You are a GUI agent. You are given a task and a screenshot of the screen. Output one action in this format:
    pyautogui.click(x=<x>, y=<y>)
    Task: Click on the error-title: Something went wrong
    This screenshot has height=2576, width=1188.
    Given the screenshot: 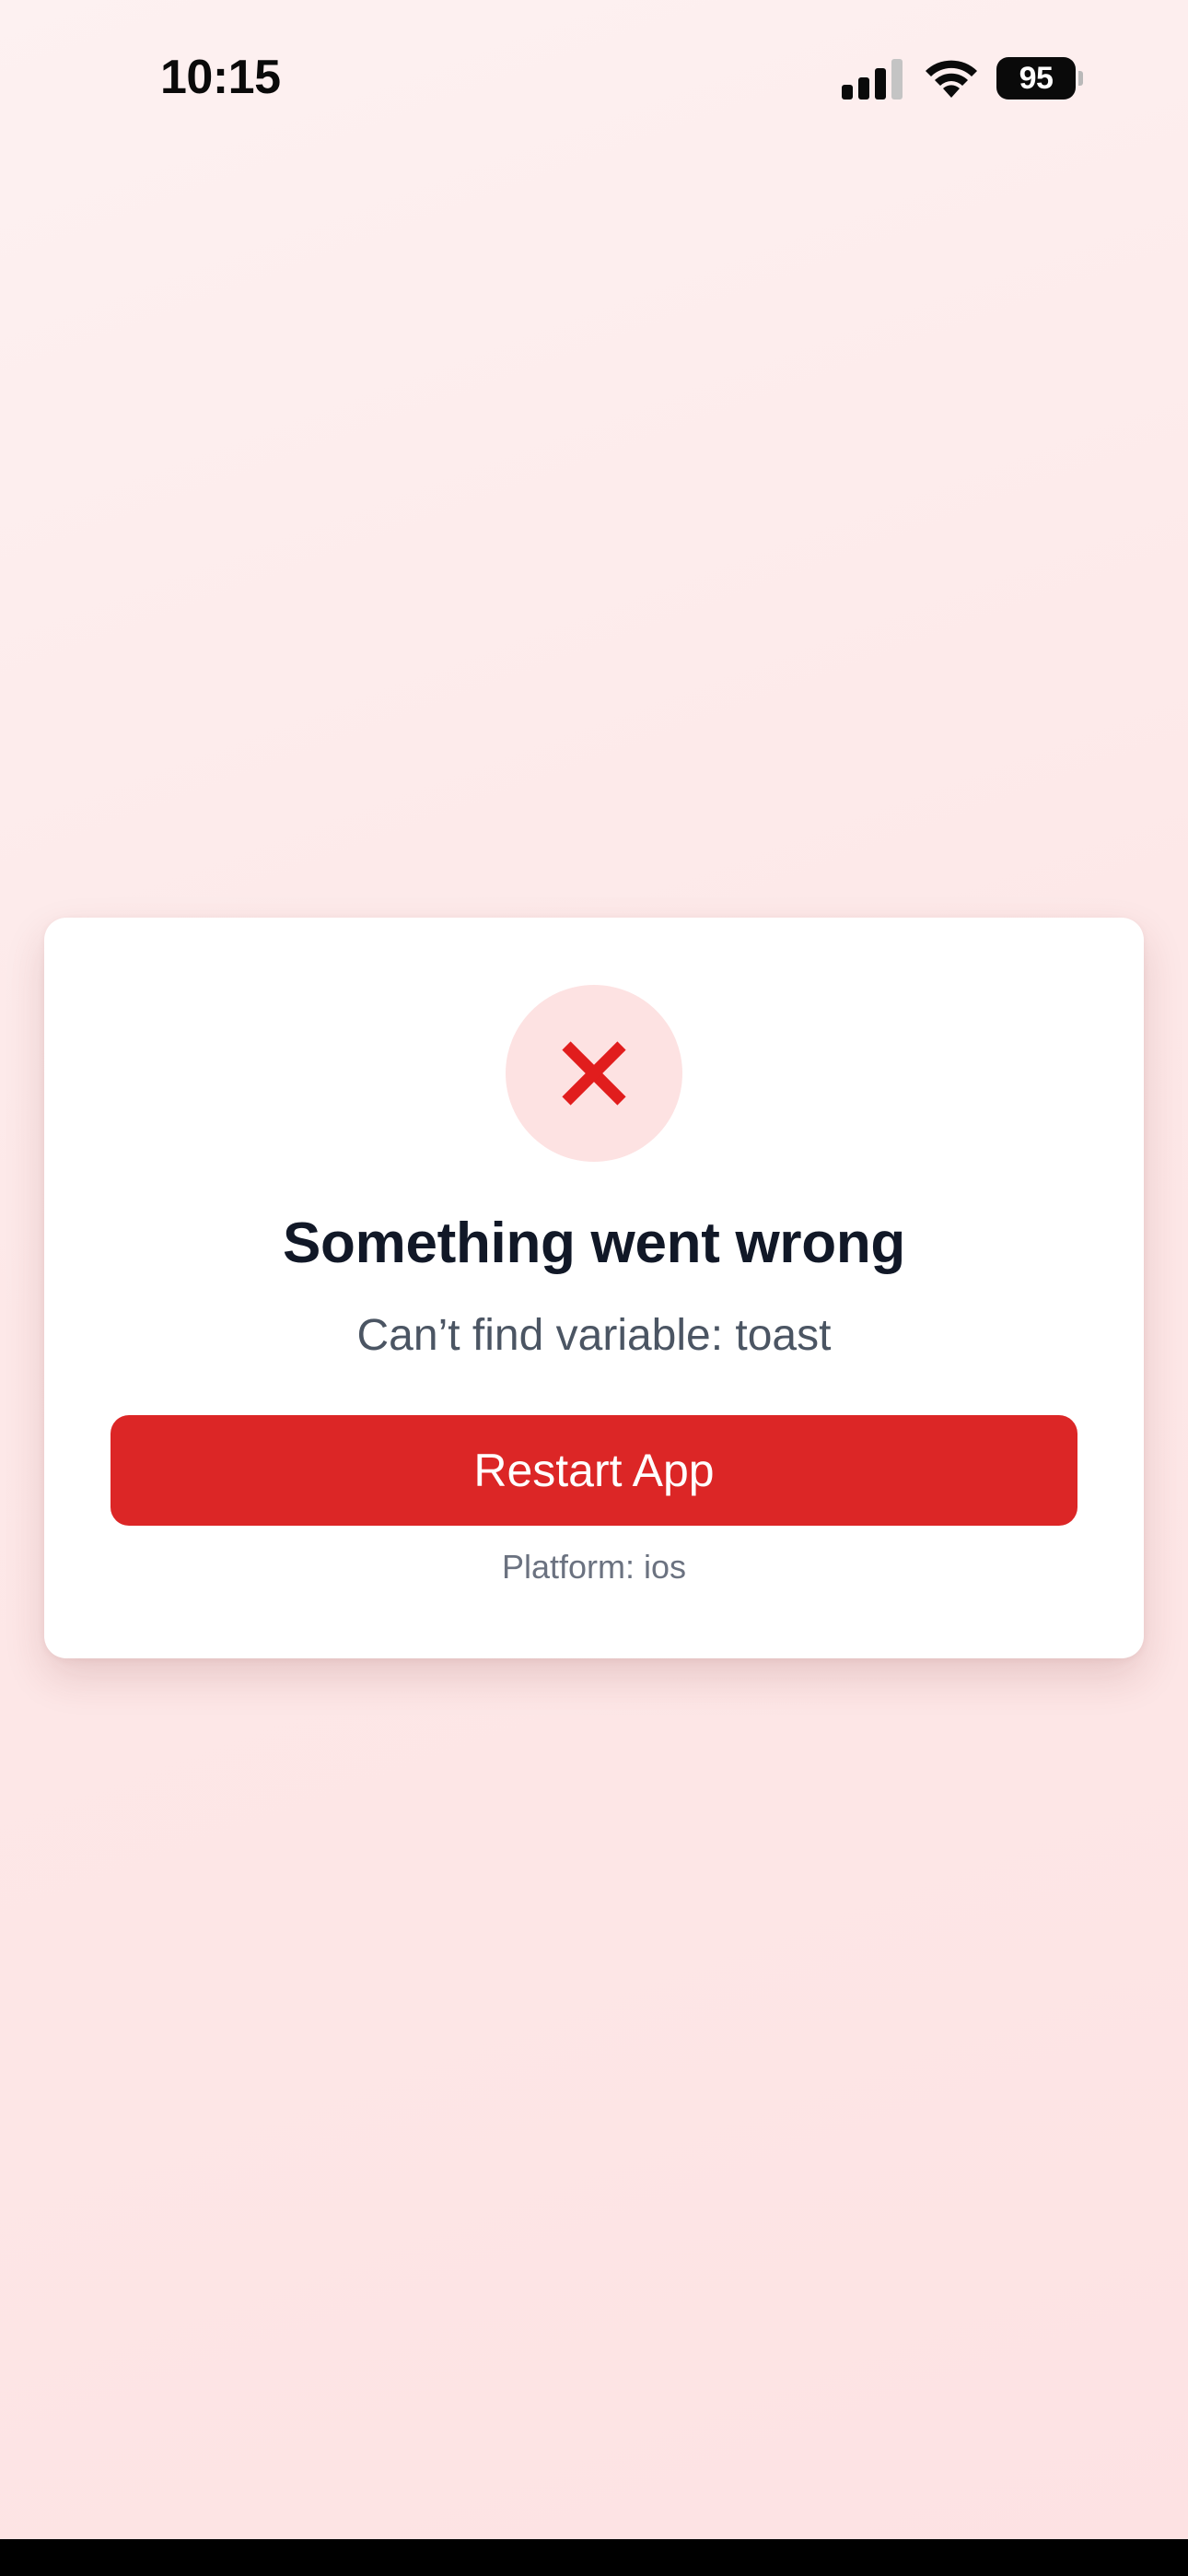 What is the action you would take?
    pyautogui.click(x=594, y=1243)
    